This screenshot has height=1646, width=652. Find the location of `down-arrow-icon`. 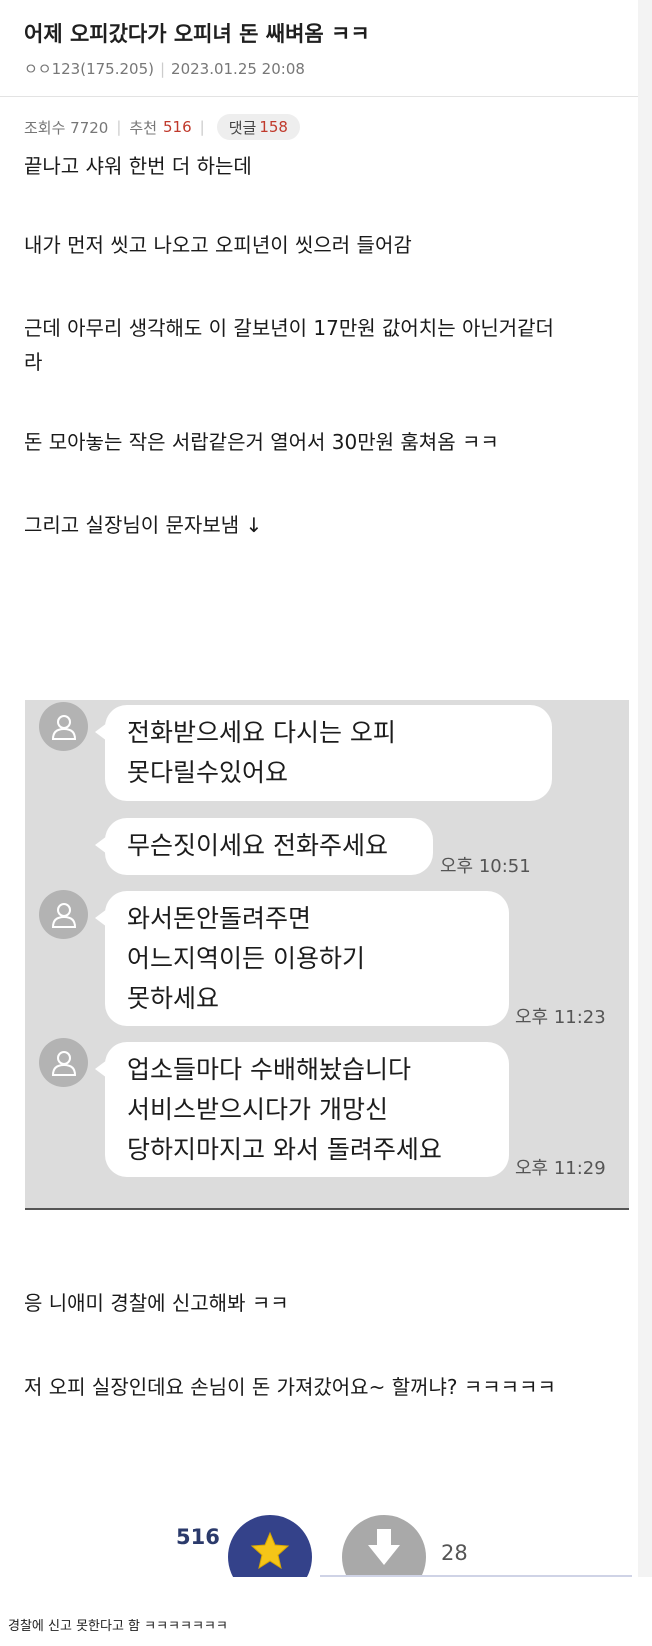

down-arrow-icon is located at coordinates (384, 1547).